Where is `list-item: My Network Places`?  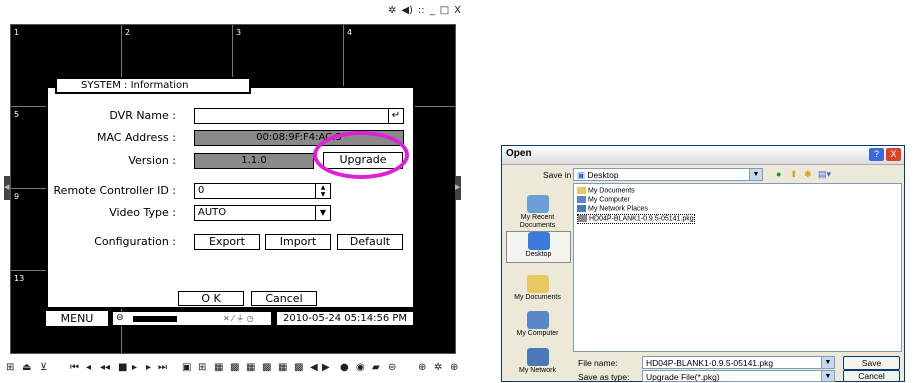 list-item: My Network Places is located at coordinates (612, 209).